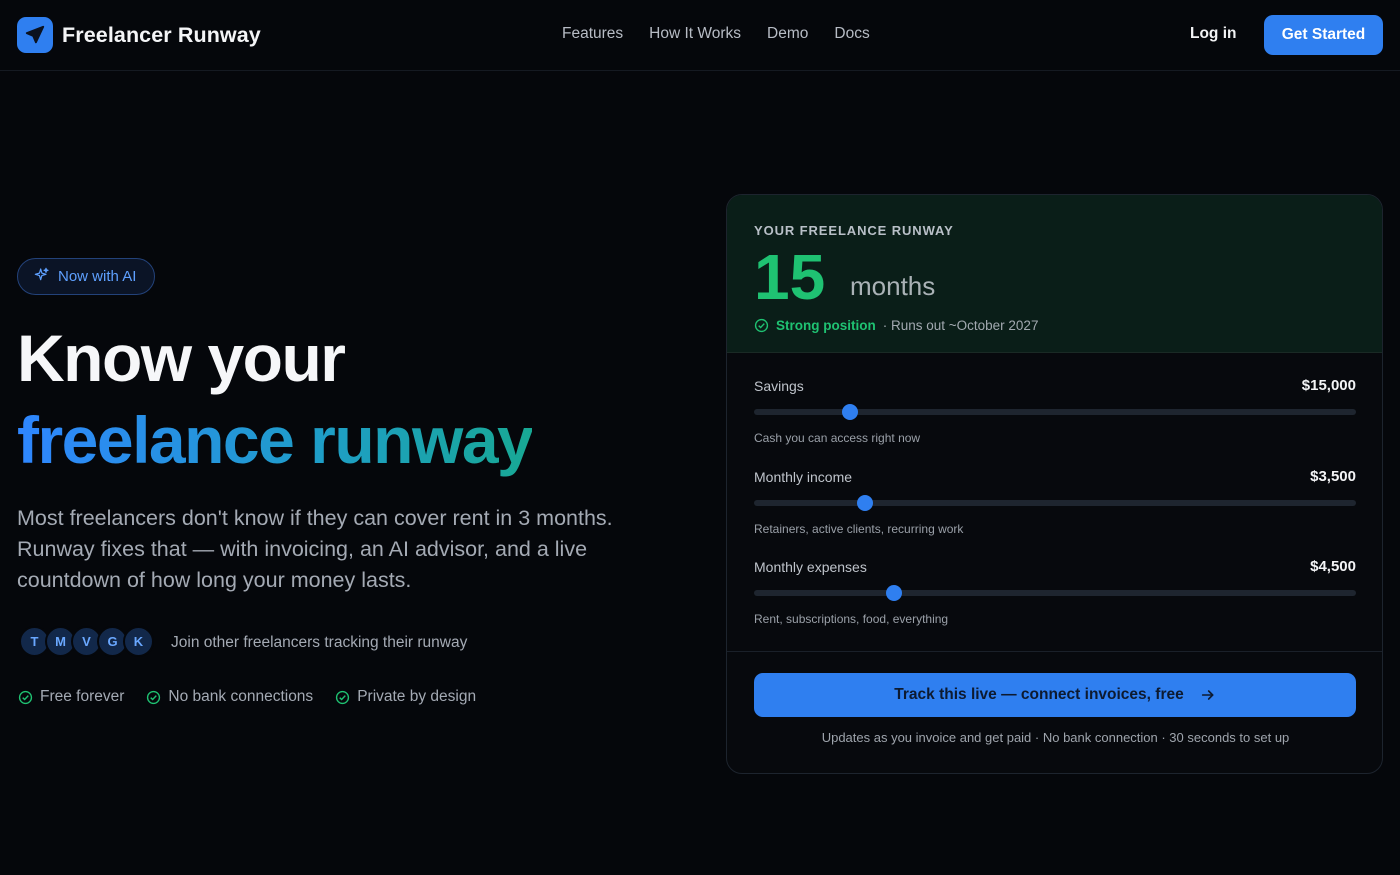  What do you see at coordinates (1055, 593) in the screenshot?
I see `expenses-slider` at bounding box center [1055, 593].